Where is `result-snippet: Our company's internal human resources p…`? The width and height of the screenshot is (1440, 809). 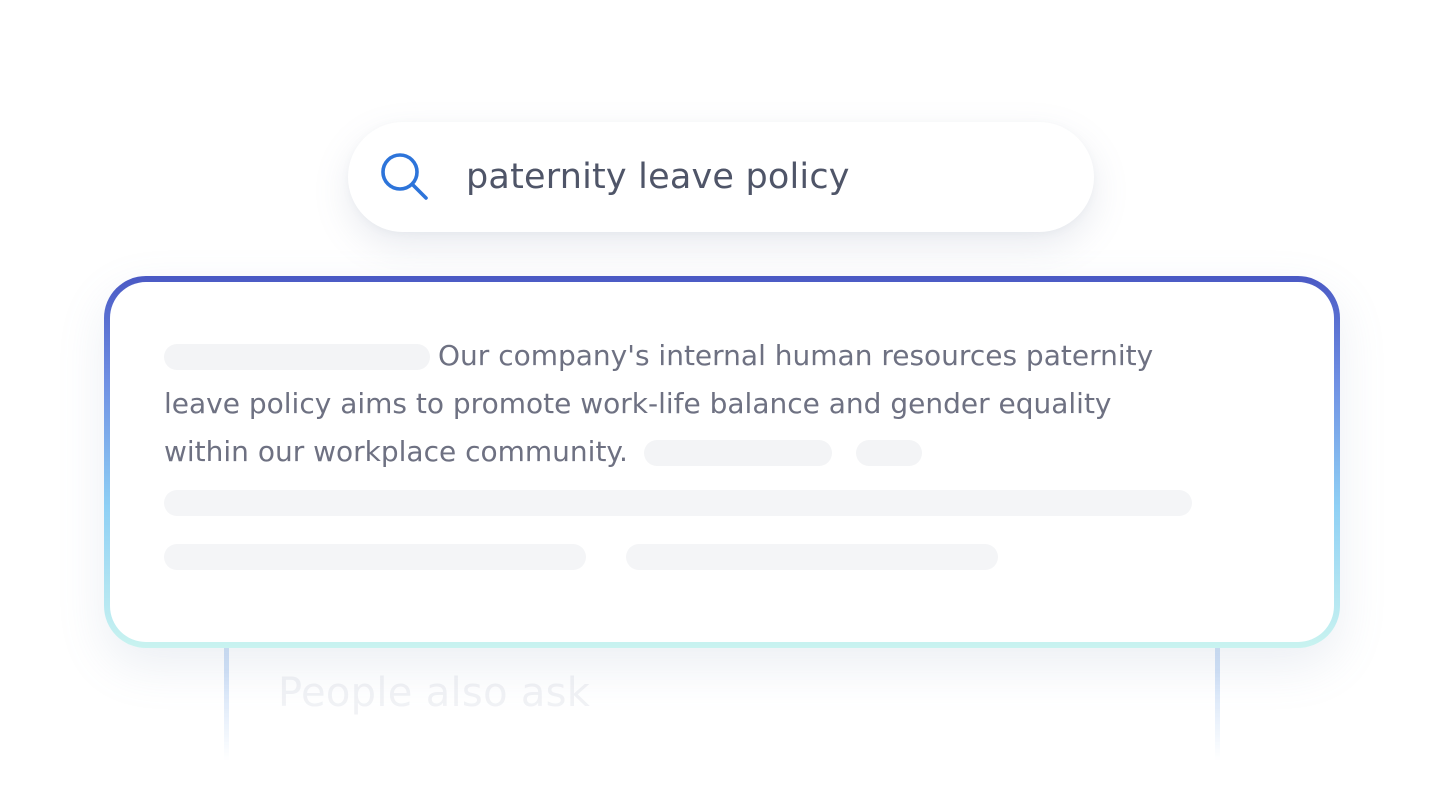 result-snippet: Our company's internal human resources p… is located at coordinates (674, 404).